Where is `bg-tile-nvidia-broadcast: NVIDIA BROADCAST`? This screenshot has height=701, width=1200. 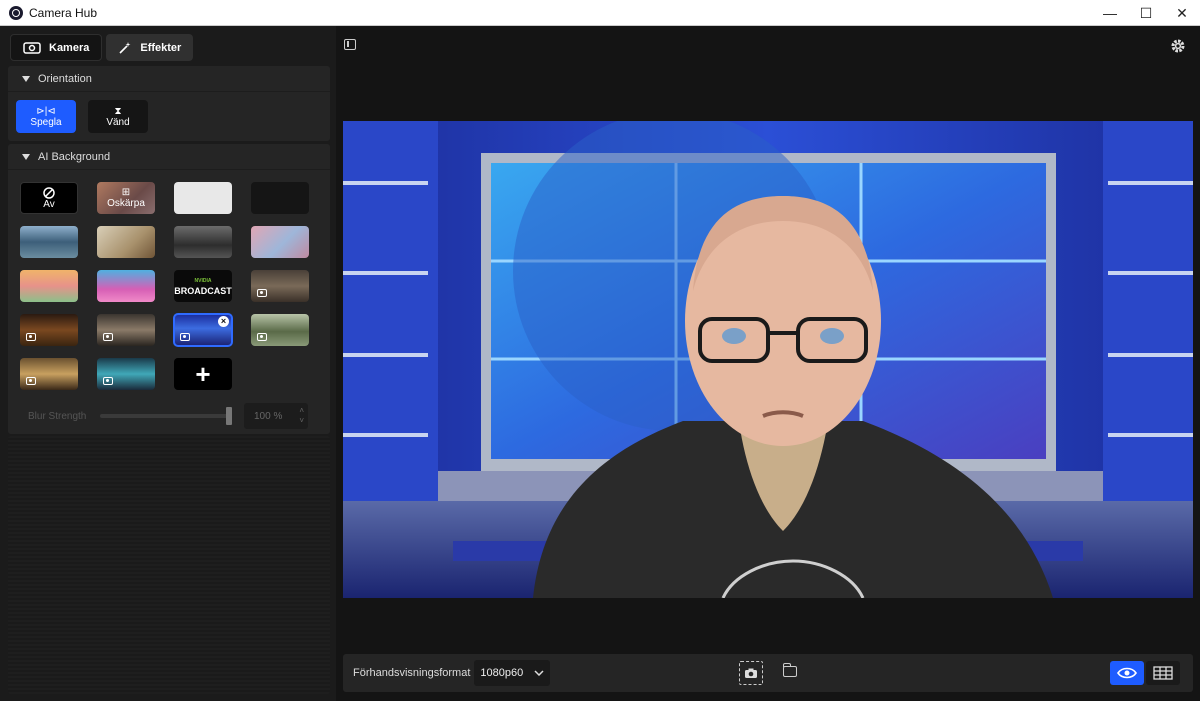 bg-tile-nvidia-broadcast: NVIDIA BROADCAST is located at coordinates (203, 286).